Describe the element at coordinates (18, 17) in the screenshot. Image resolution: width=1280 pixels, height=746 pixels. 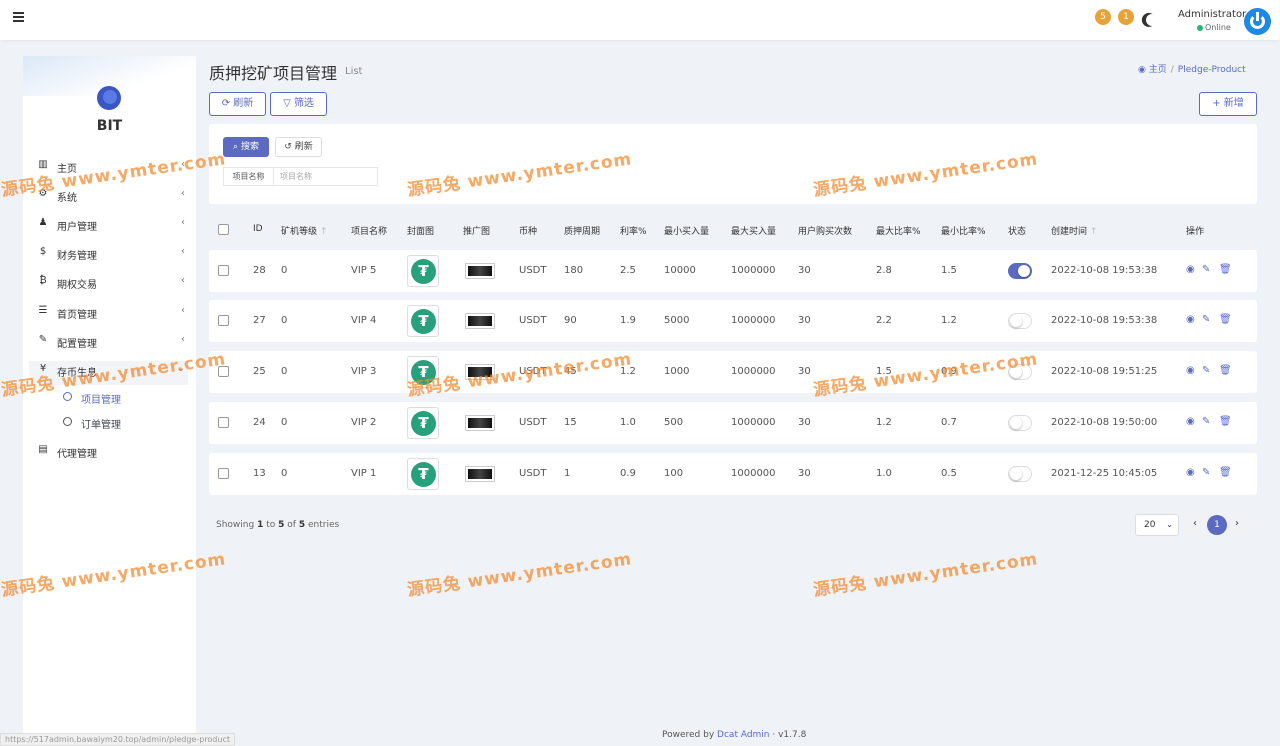
I see `menu-toggle-icon` at that location.